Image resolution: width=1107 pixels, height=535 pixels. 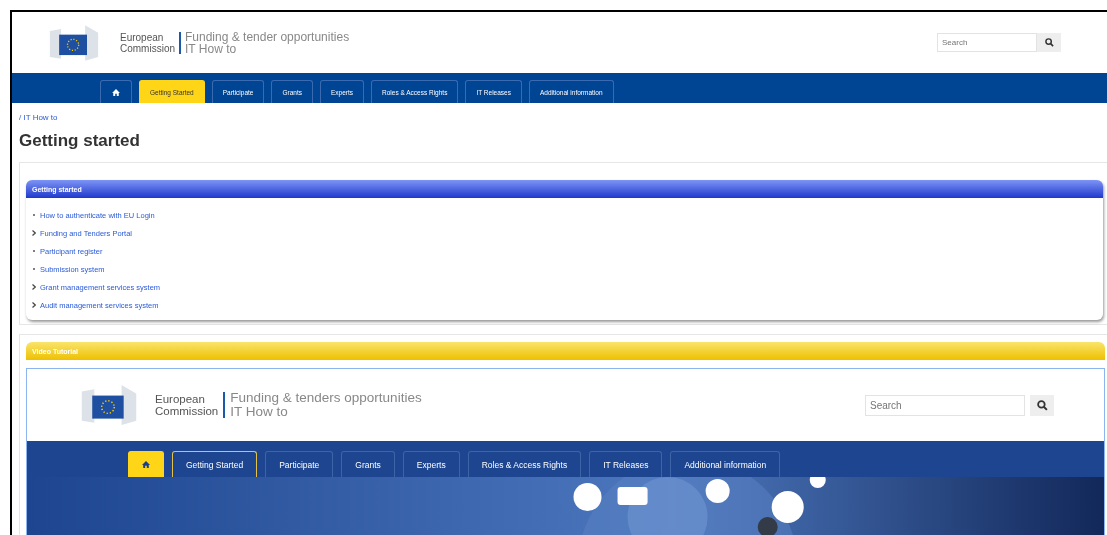 I want to click on nav-tab: Additional information, so click(x=725, y=464).